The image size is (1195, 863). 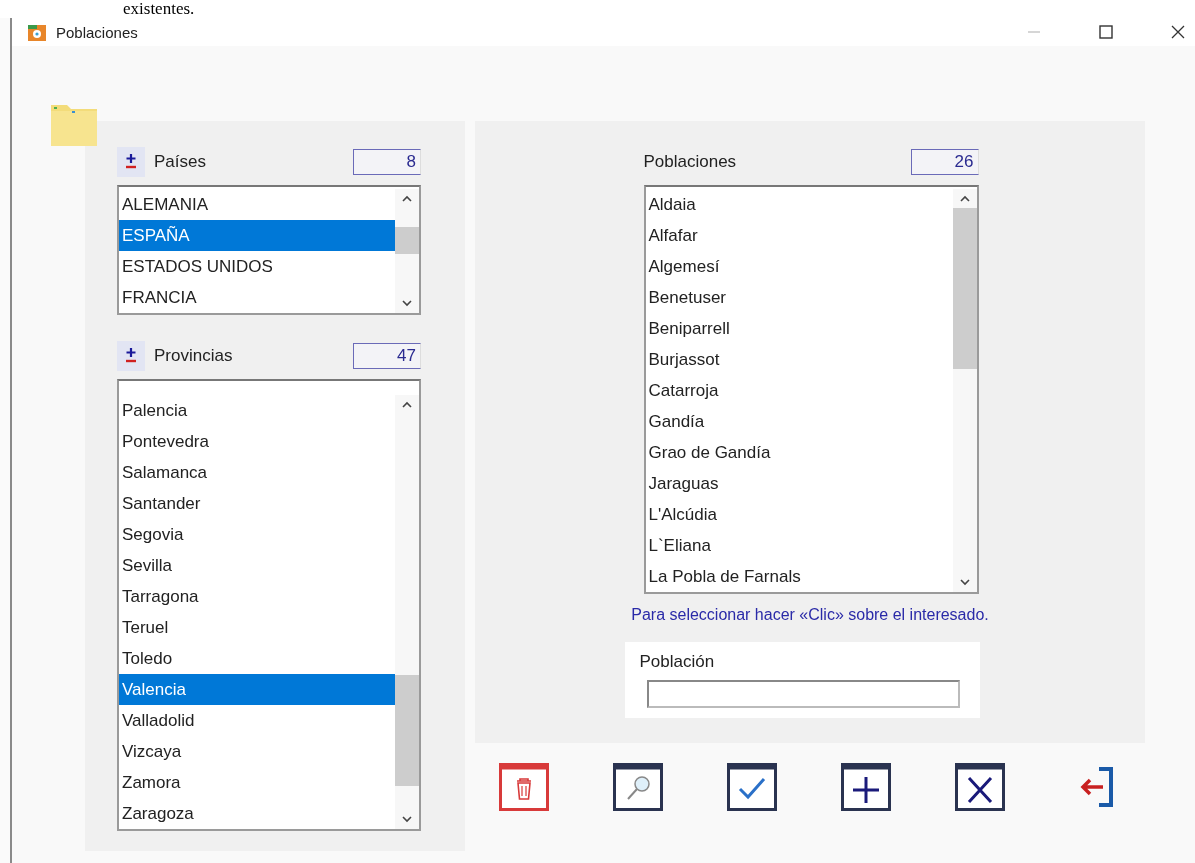 What do you see at coordinates (257, 627) in the screenshot?
I see `list-item: Teruel` at bounding box center [257, 627].